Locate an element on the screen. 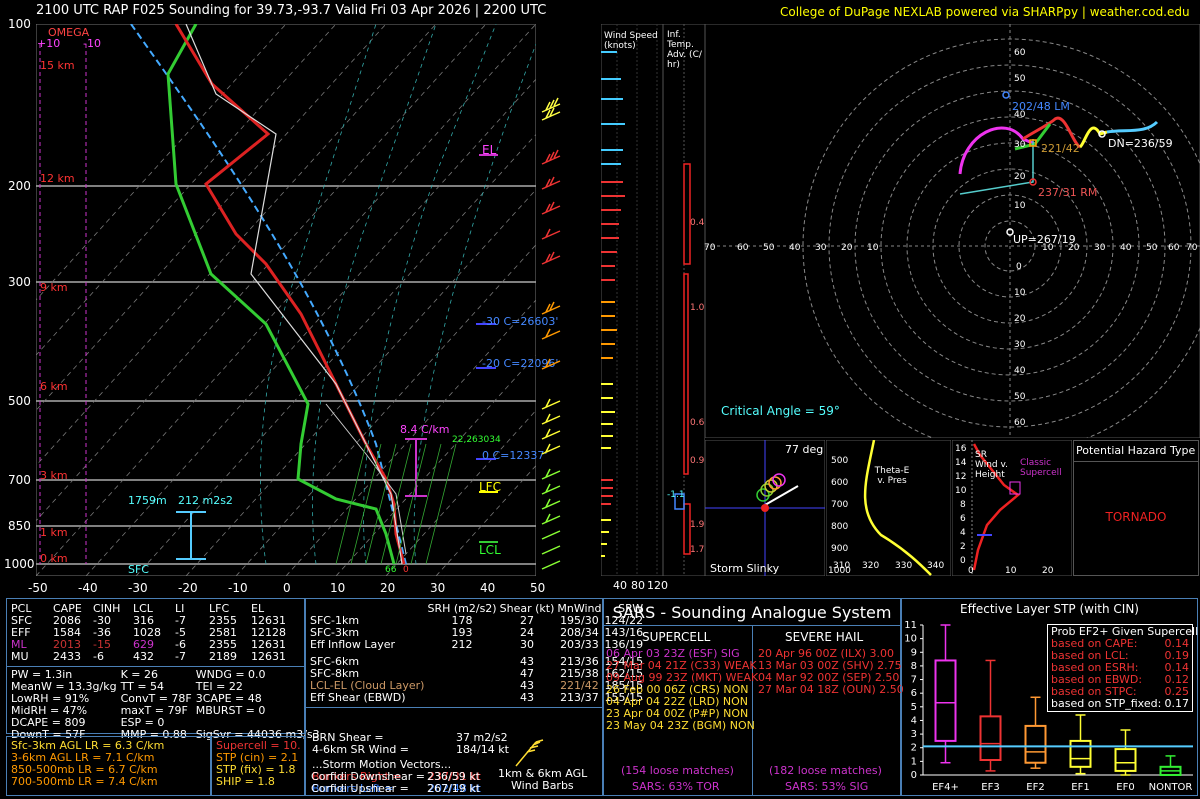 Image resolution: width=1200 pixels, height=799 pixels. temp-tick: 10 is located at coordinates (338, 588).